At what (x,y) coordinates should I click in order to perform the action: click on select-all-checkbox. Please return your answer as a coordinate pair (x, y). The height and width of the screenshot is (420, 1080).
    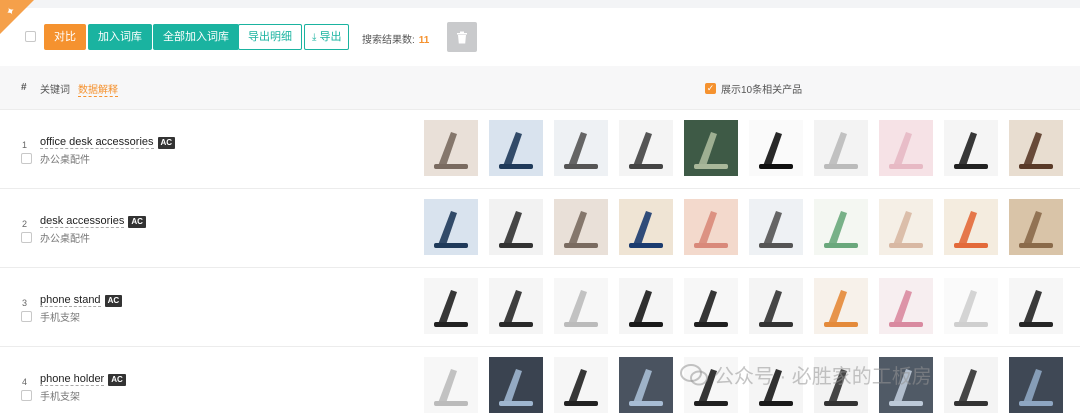
    Looking at the image, I should click on (30, 36).